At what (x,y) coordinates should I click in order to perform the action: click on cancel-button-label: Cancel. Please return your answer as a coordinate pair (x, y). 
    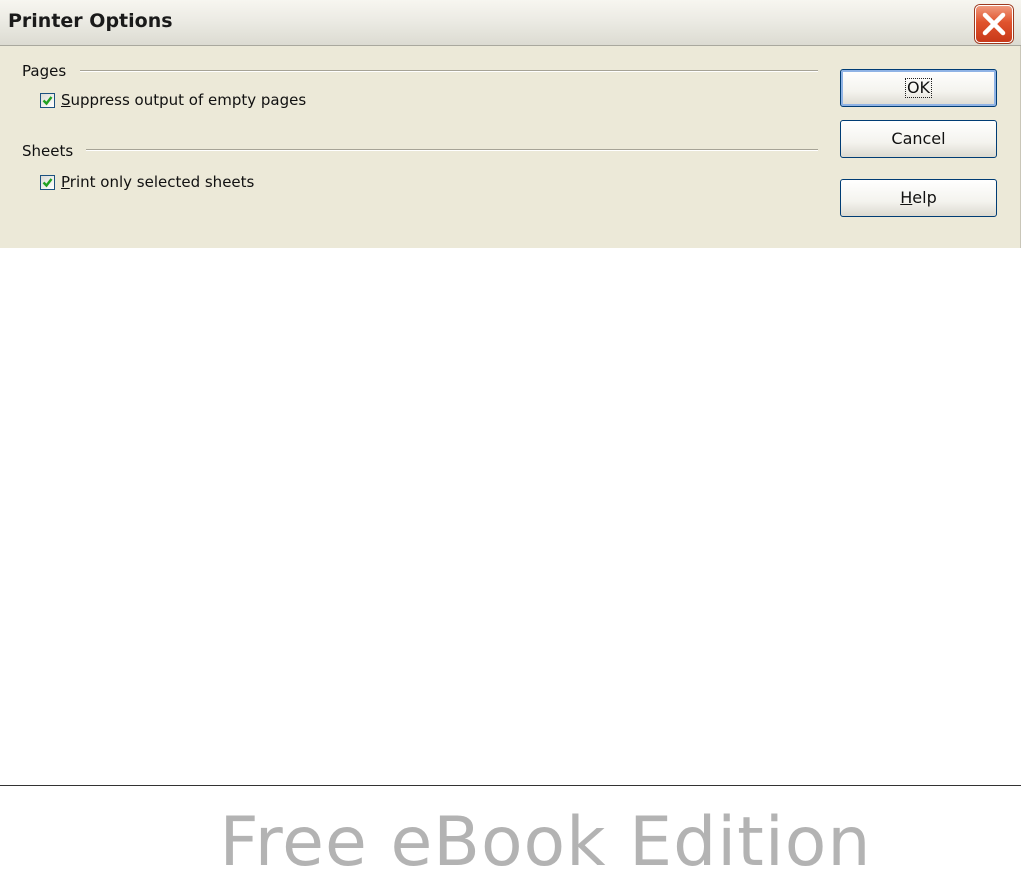
    Looking at the image, I should click on (918, 138).